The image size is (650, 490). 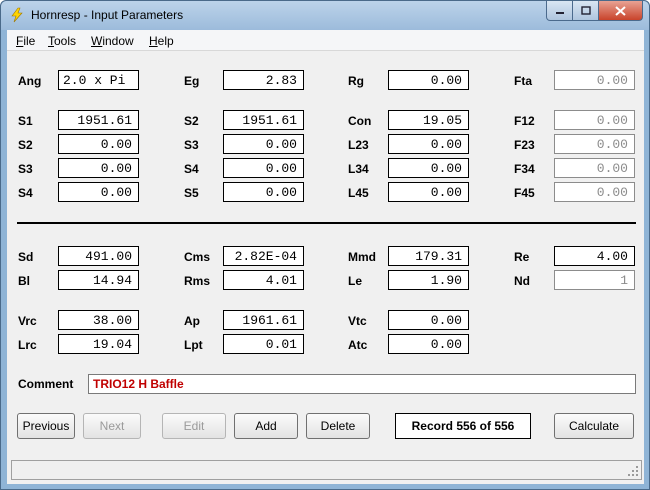 What do you see at coordinates (263, 168) in the screenshot?
I see `s4-field: 0.00` at bounding box center [263, 168].